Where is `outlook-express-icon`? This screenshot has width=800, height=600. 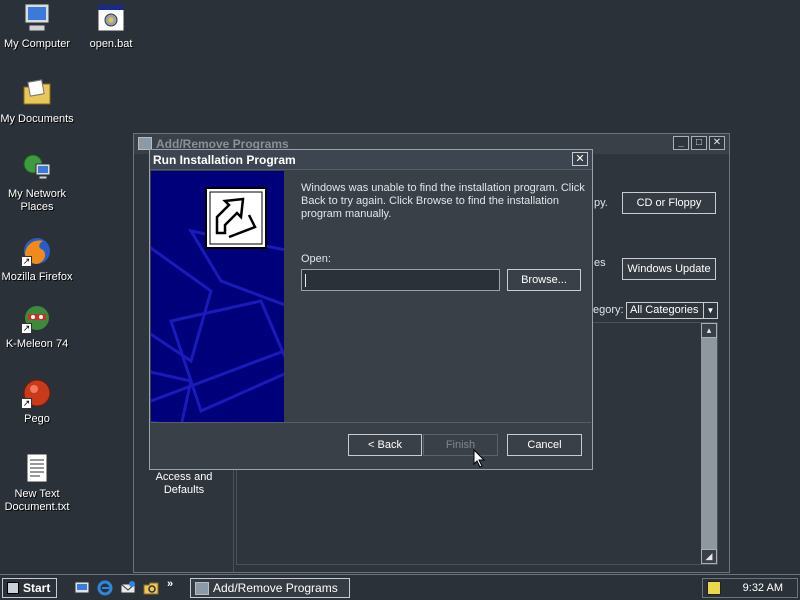 outlook-express-icon is located at coordinates (128, 588).